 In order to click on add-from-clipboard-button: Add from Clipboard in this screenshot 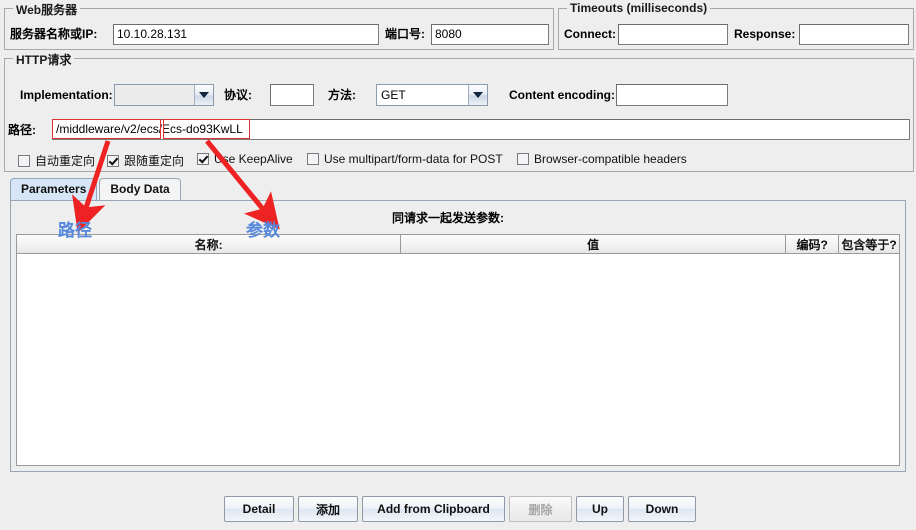, I will do `click(433, 509)`.